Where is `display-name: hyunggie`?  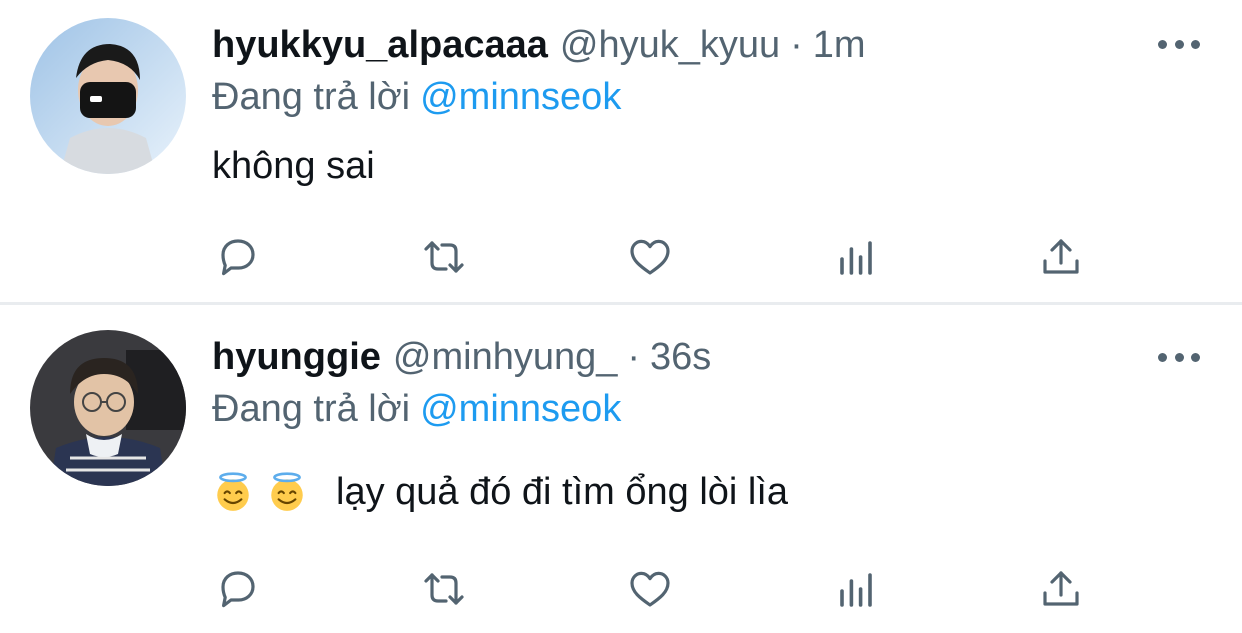 display-name: hyunggie is located at coordinates (296, 357).